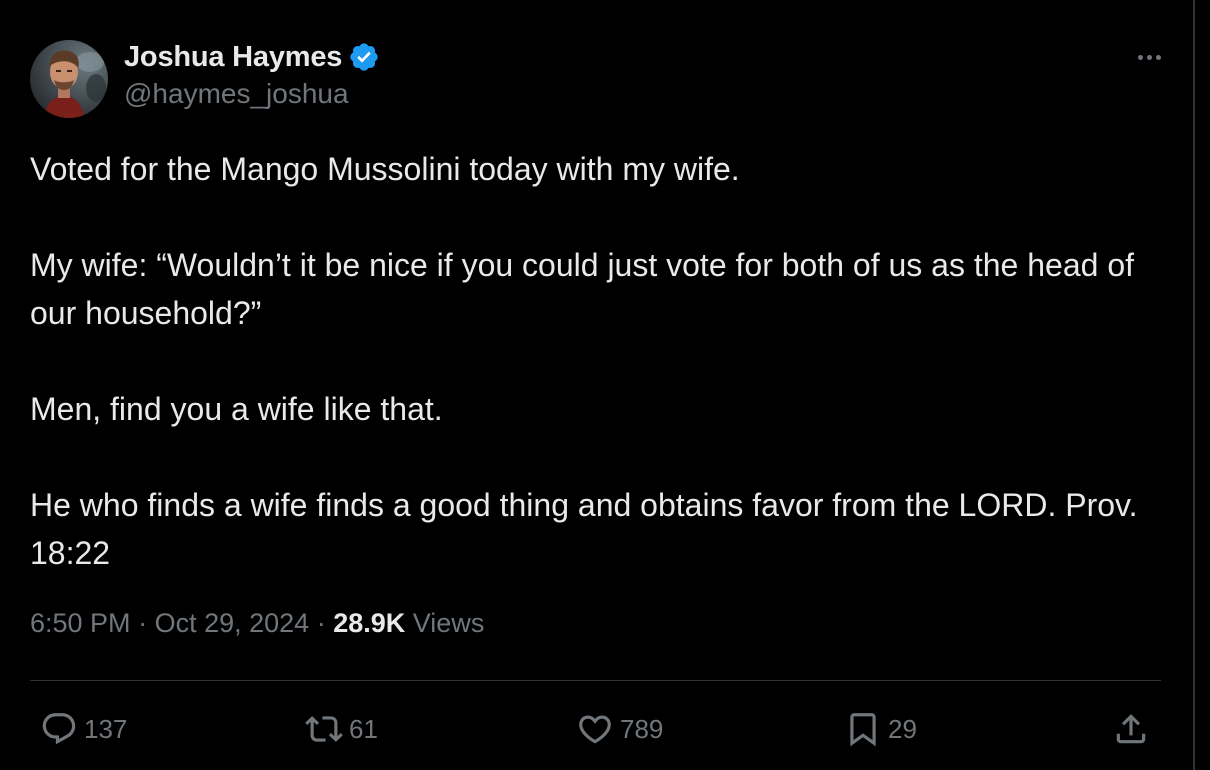  Describe the element at coordinates (595, 680) in the screenshot. I see `divider` at that location.